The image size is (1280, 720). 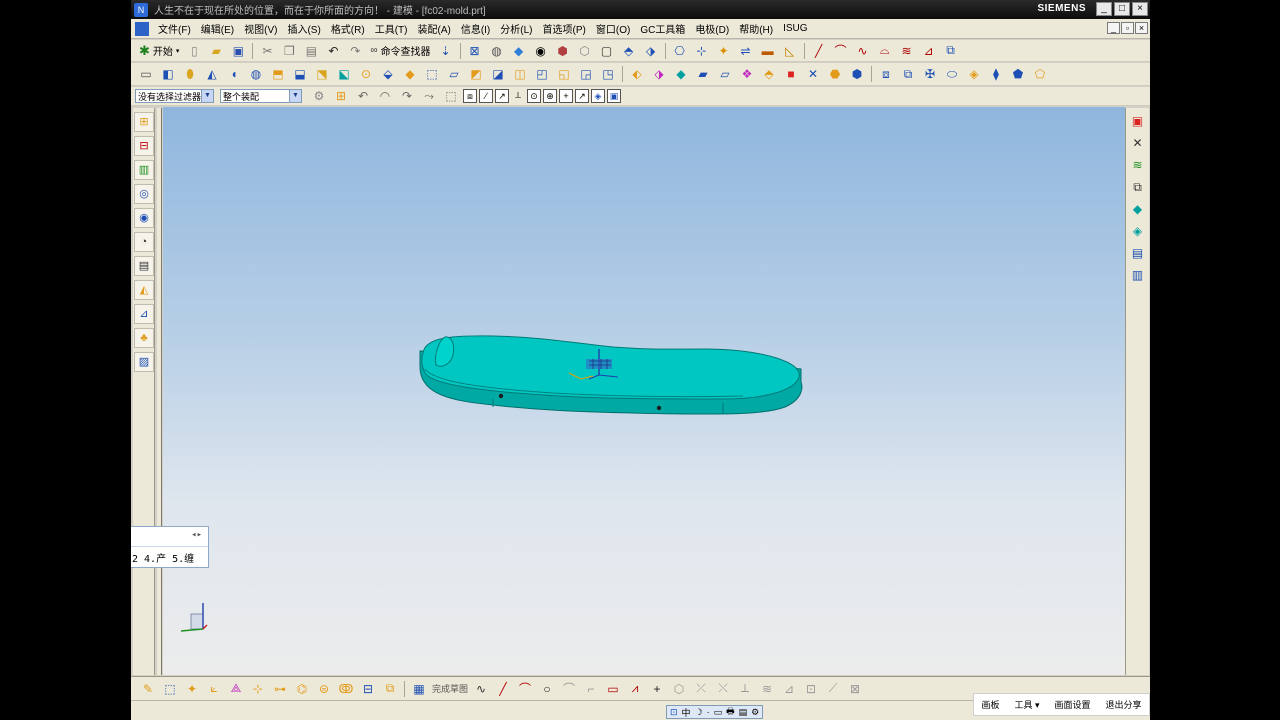 I want to click on sphere-icon: ◖, so click(x=234, y=74).